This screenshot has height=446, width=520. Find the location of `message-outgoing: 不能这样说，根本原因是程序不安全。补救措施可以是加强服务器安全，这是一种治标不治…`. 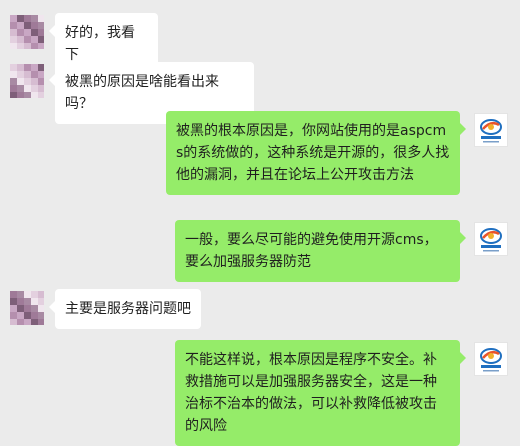

message-outgoing: 不能这样说，根本原因是程序不安全。补救措施可以是加强服务器安全，这是一种治标不治… is located at coordinates (320, 393).